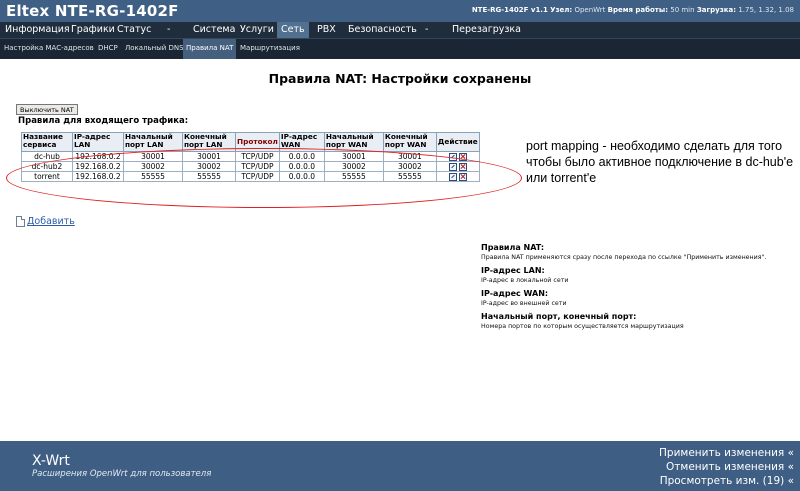 This screenshot has height=491, width=800. I want to click on menu-item-info: Информация, so click(37, 30).